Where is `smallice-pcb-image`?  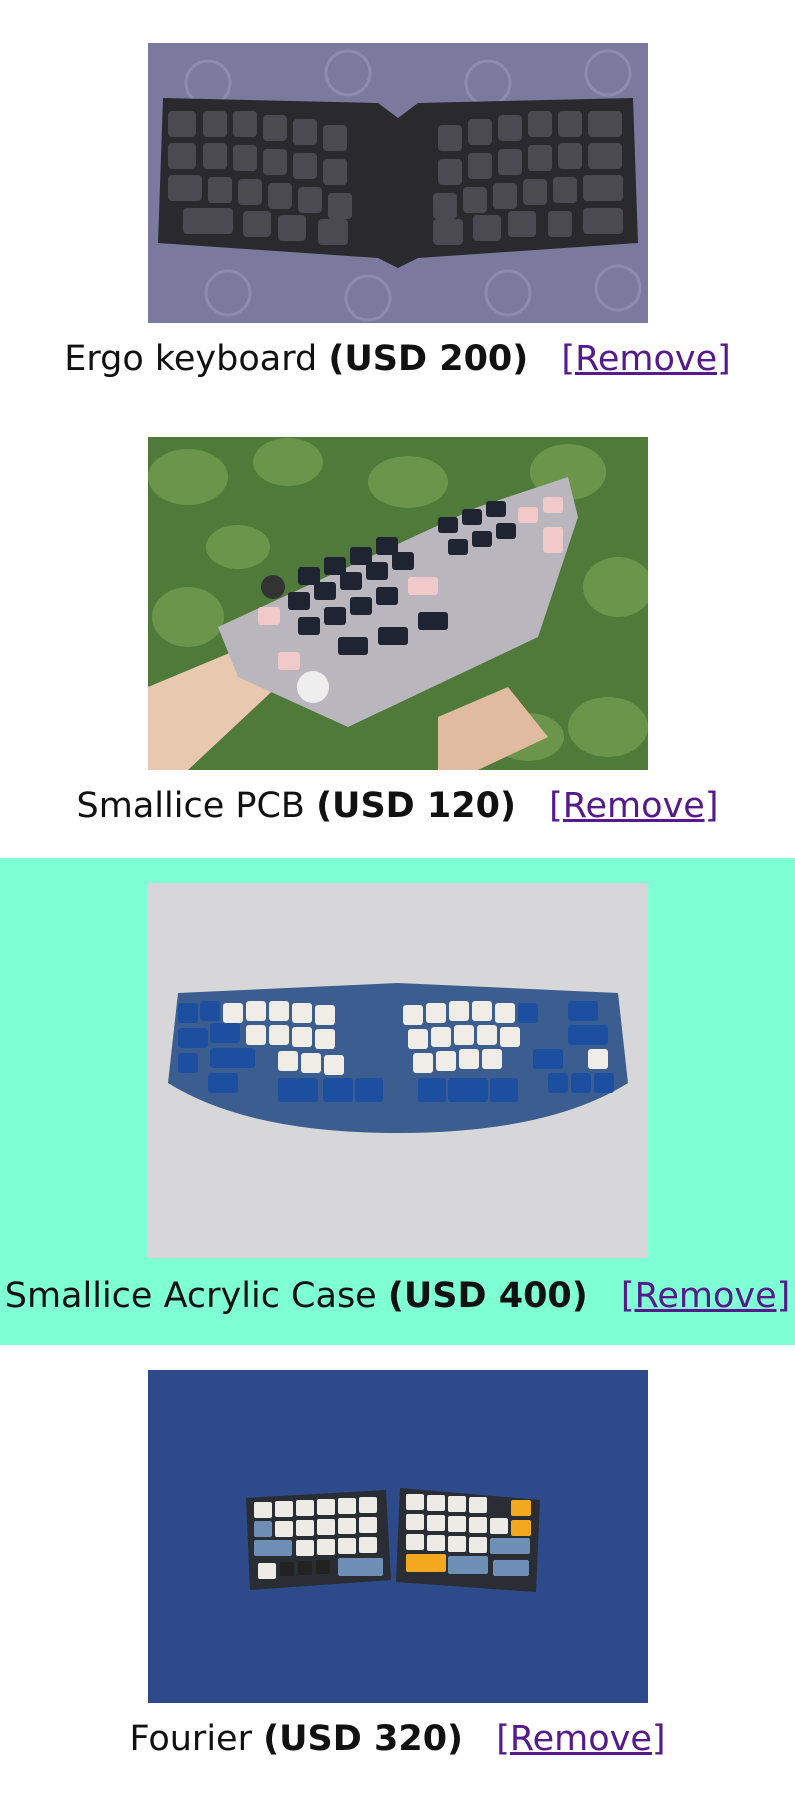 smallice-pcb-image is located at coordinates (397, 603).